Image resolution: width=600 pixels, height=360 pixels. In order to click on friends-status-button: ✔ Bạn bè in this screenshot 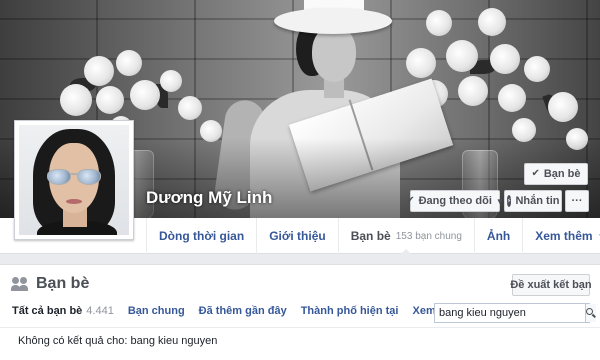, I will do `click(556, 174)`.